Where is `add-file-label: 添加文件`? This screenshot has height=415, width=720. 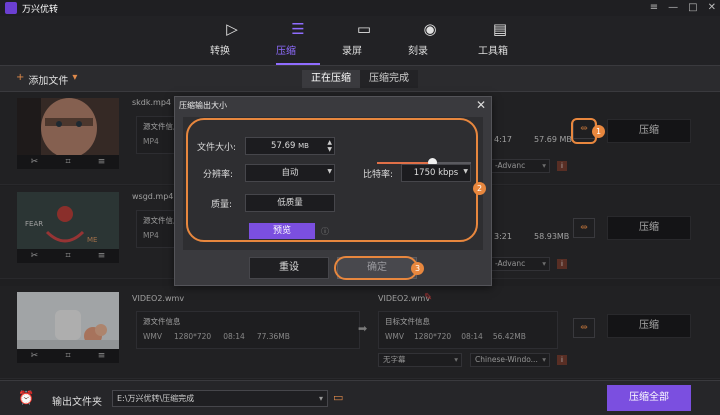
add-file-label: 添加文件 is located at coordinates (48, 81).